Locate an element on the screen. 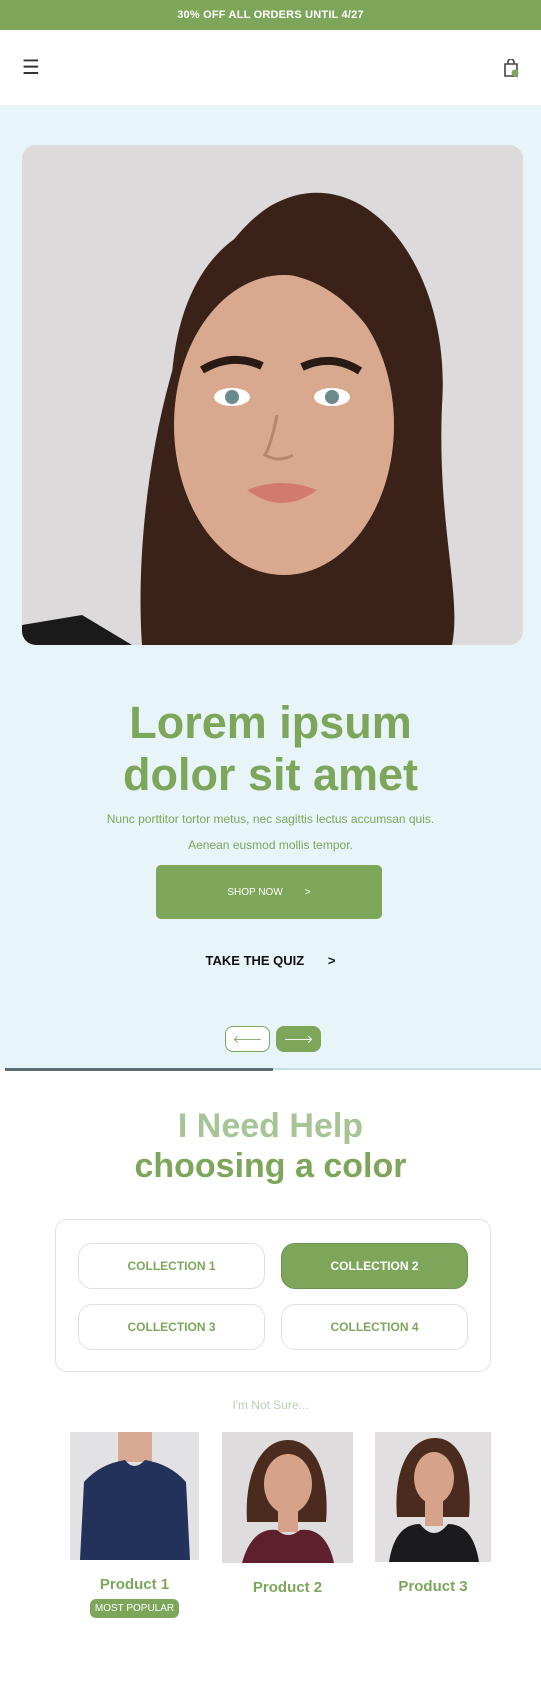 This screenshot has height=1704, width=541. hero-title: Lorem ipsum dolor sit amet is located at coordinates (270, 749).